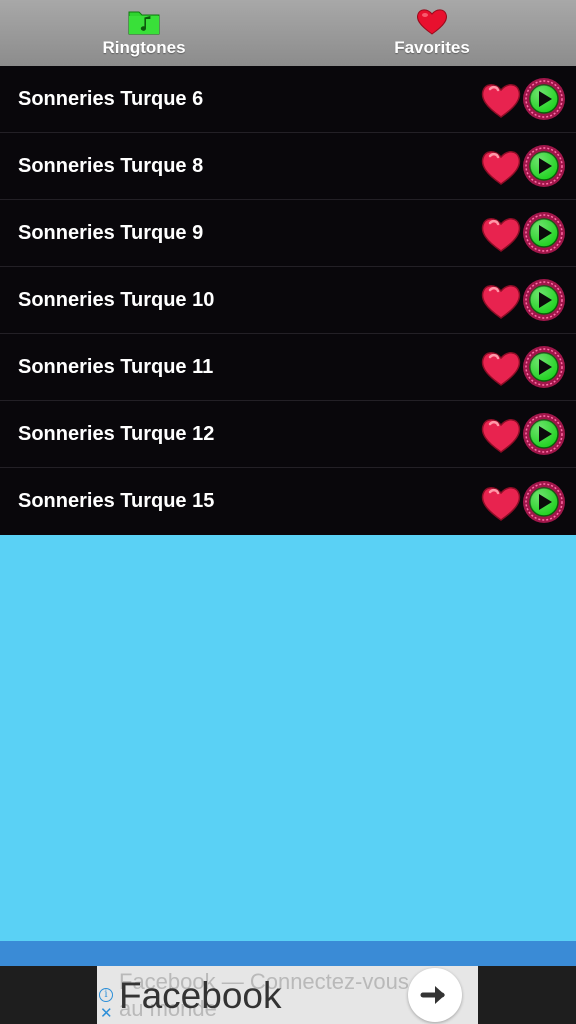 The width and height of the screenshot is (576, 1024). Describe the element at coordinates (288, 367) in the screenshot. I see `list-item: Sonneries Turque 11` at that location.